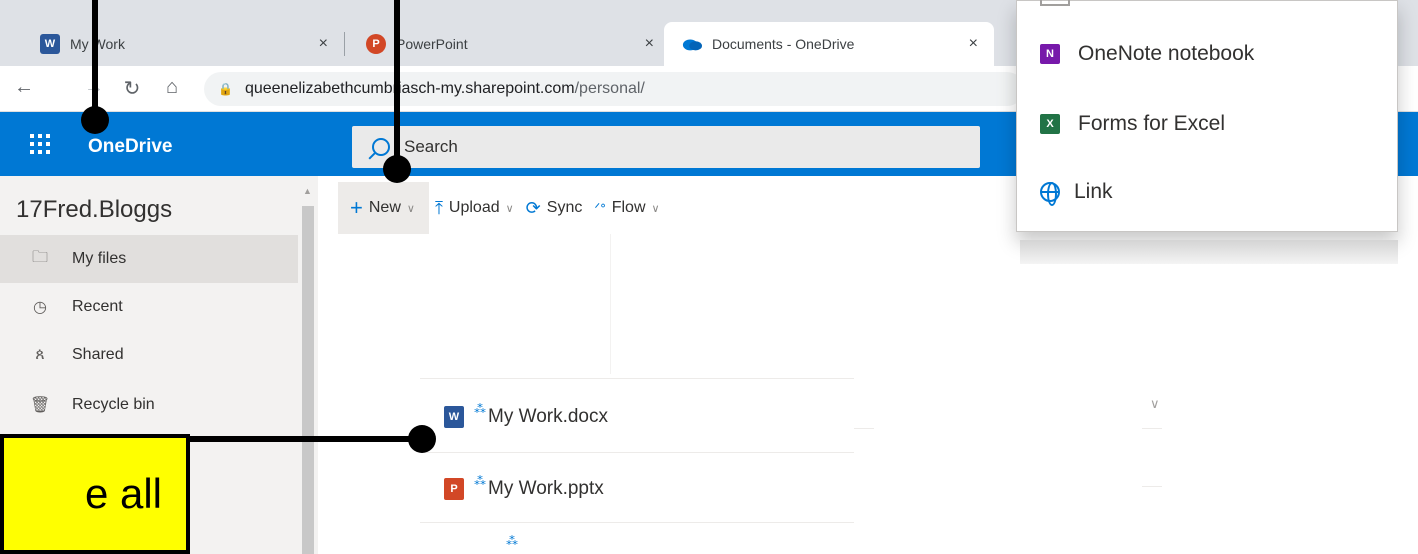 The height and width of the screenshot is (554, 1418). I want to click on globe-icon, so click(1050, 194).